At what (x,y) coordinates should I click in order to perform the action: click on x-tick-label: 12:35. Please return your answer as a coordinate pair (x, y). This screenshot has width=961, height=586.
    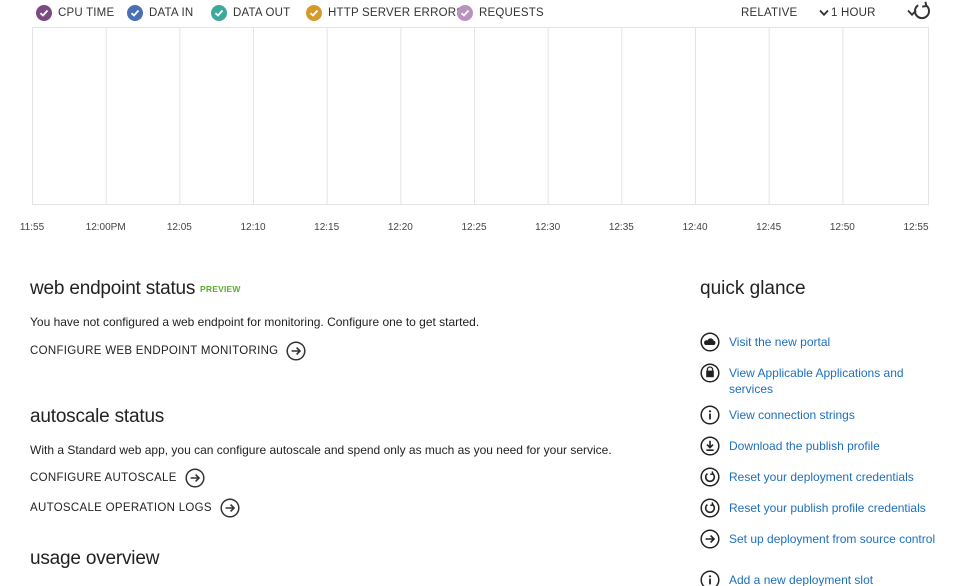
    Looking at the image, I should click on (621, 227).